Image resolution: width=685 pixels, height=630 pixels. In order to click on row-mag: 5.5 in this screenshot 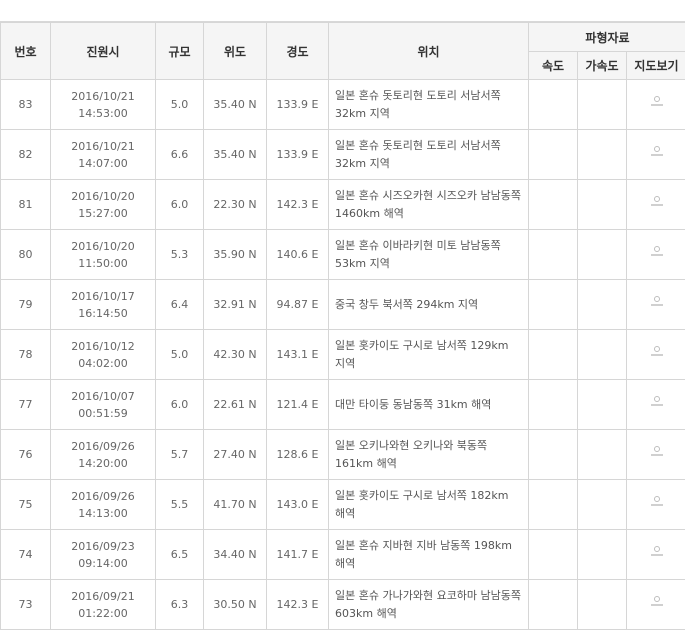, I will do `click(179, 504)`.